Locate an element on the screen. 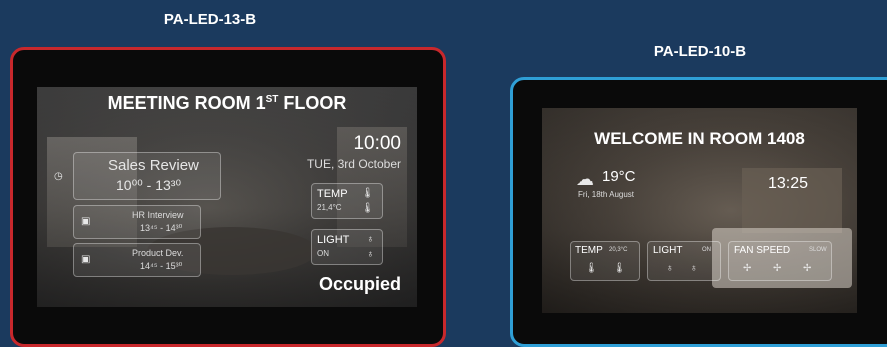 Image resolution: width=887 pixels, height=347 pixels. room-title: MEETING ROOM 1ST FLOOR is located at coordinates (227, 103).